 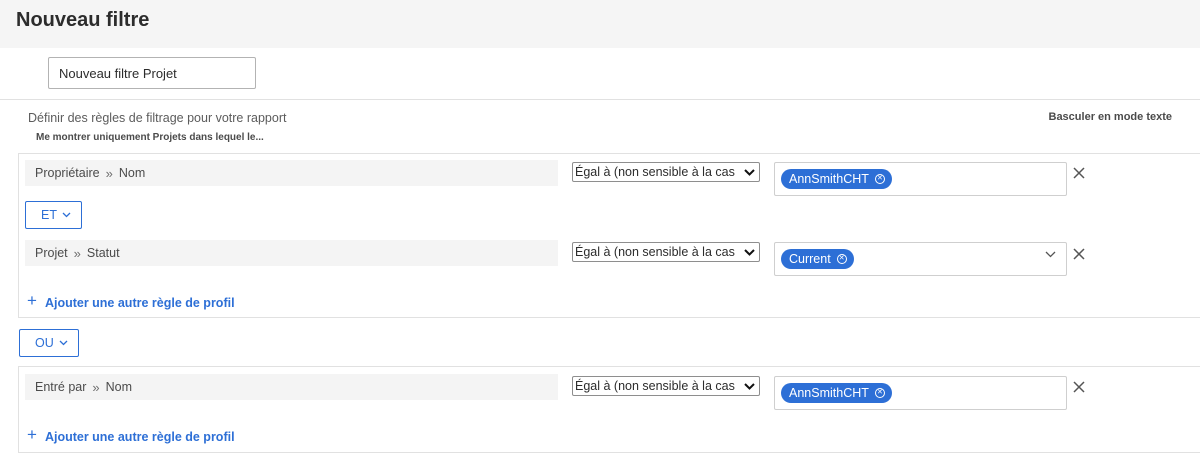 I want to click on or-label: OU, so click(x=44, y=343).